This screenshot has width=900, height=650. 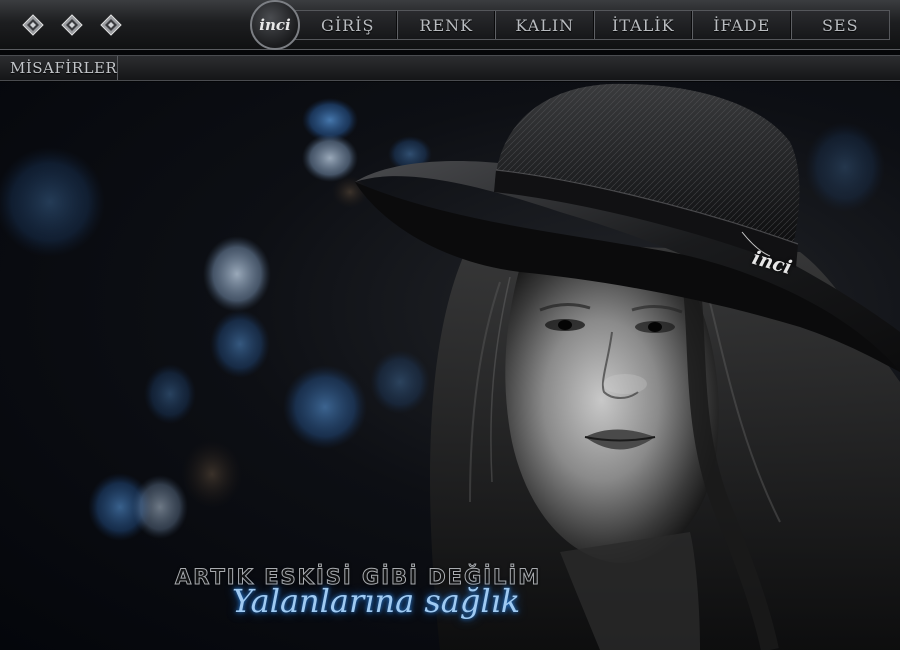 I want to click on guest-bar: MİSAFİRLER, so click(x=450, y=68).